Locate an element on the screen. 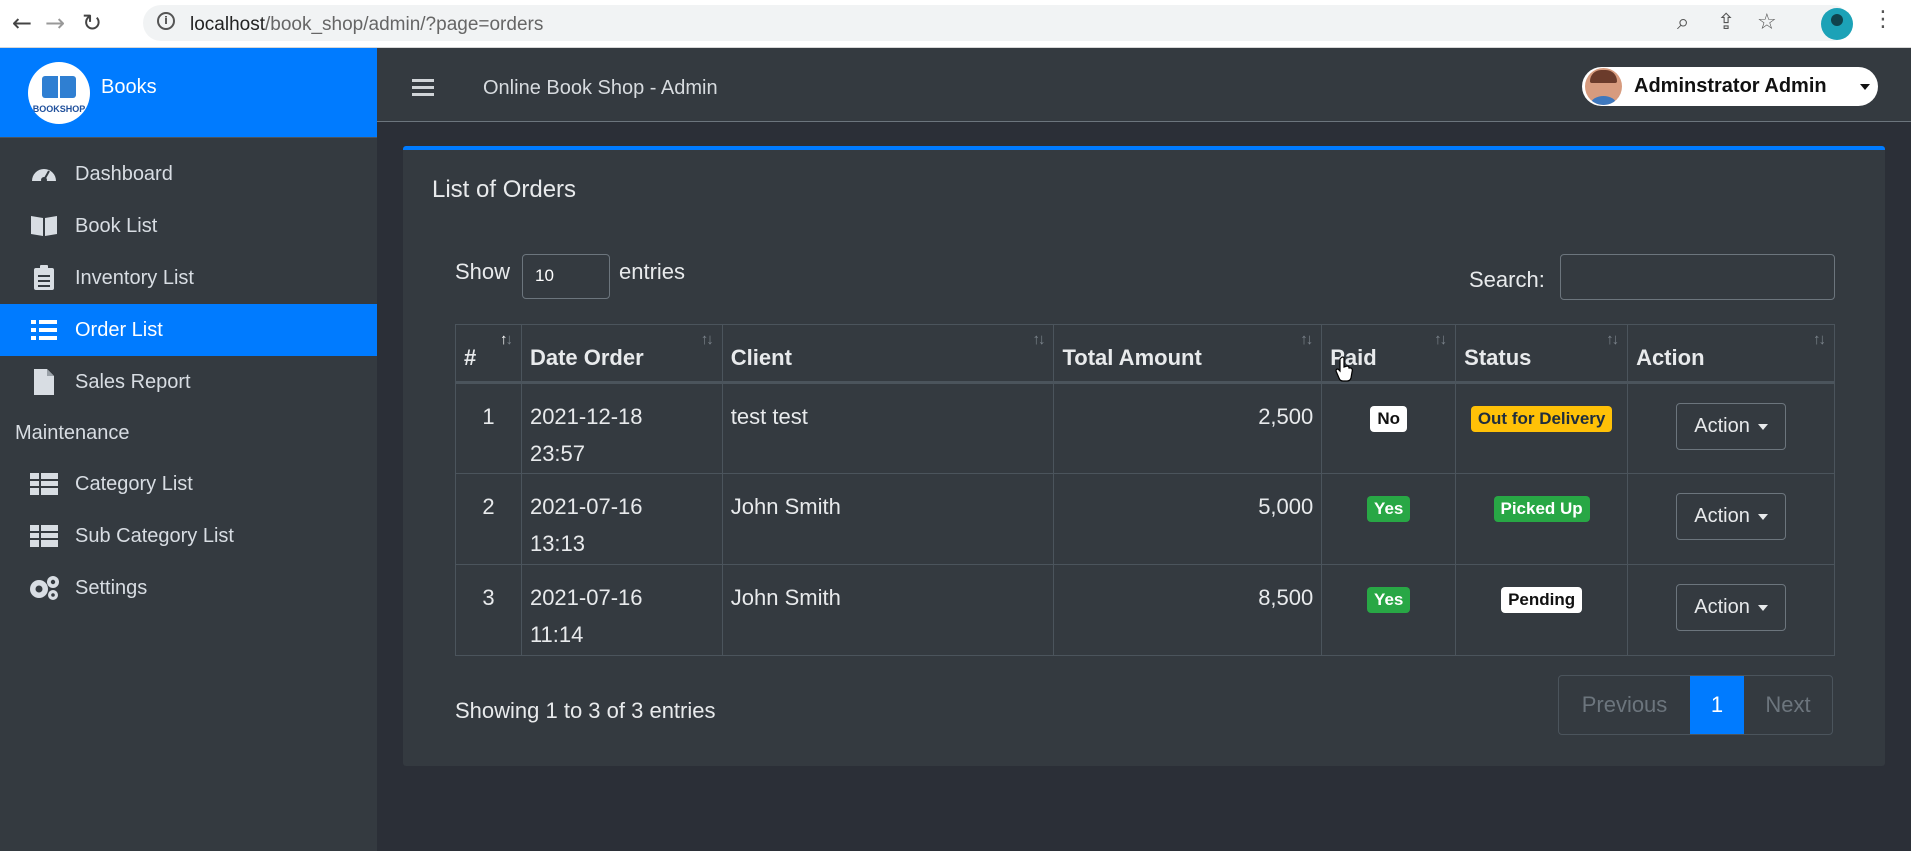  sidebar-item-order-list: Order List is located at coordinates (188, 330).